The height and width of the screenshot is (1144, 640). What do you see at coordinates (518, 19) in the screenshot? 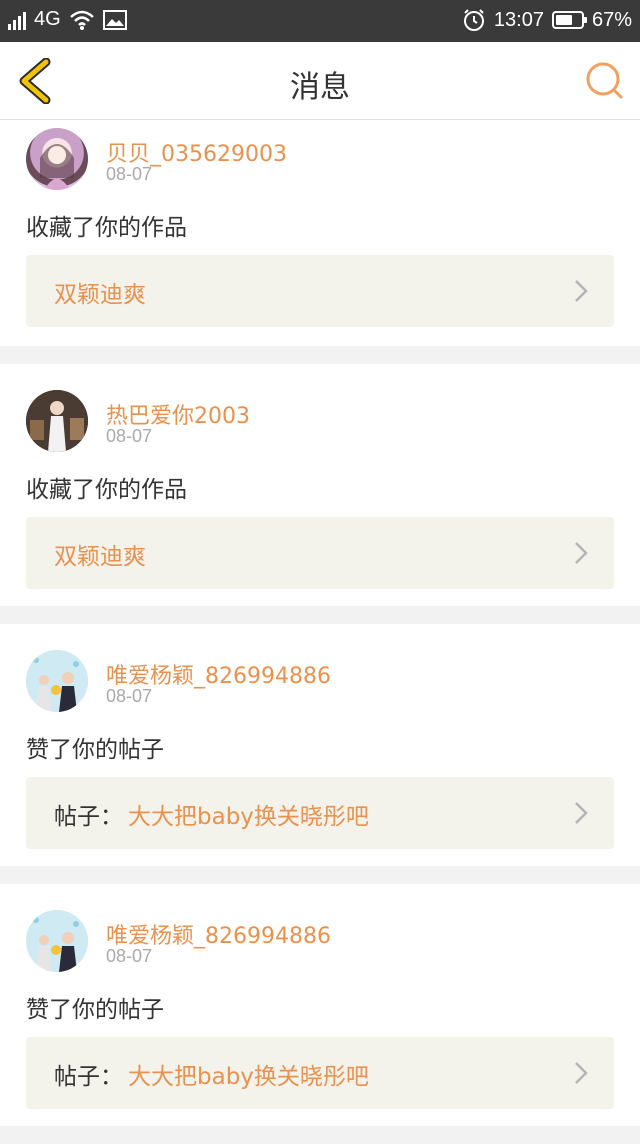
I see `clock: 13:07` at bounding box center [518, 19].